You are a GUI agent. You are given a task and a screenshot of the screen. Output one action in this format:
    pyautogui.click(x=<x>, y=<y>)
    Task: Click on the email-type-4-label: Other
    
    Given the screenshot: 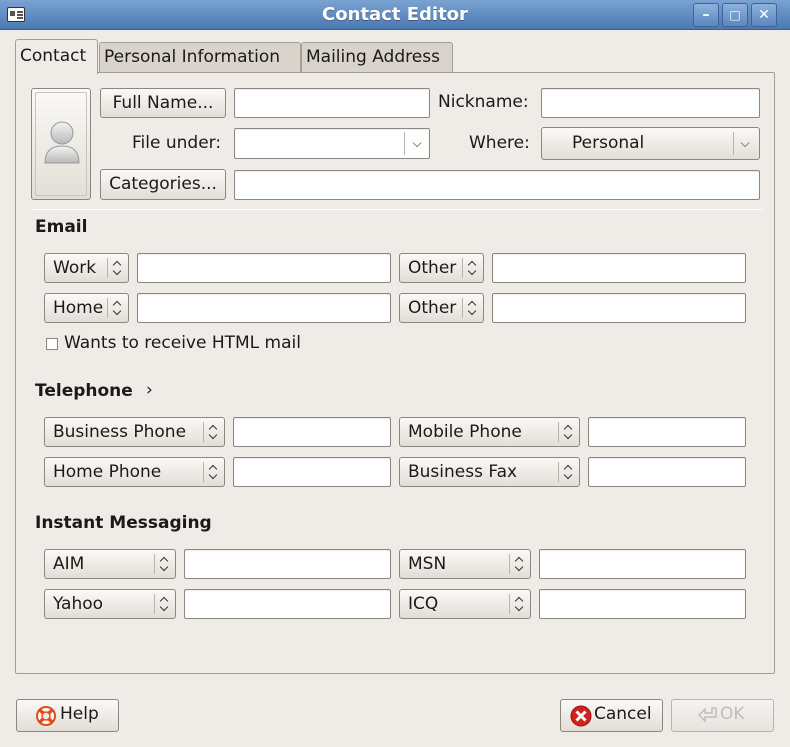 What is the action you would take?
    pyautogui.click(x=432, y=308)
    